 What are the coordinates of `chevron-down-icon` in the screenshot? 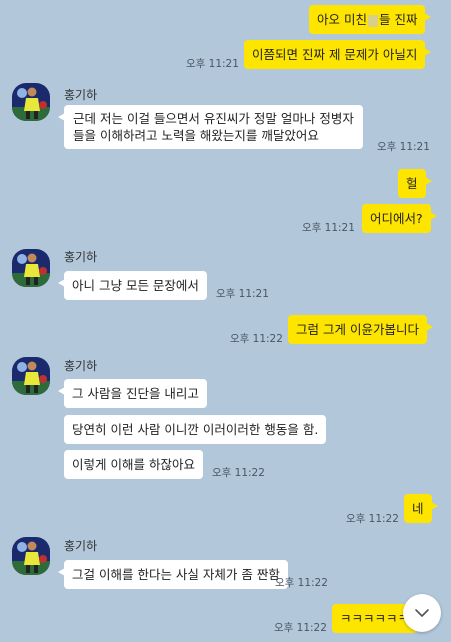 It's located at (422, 613).